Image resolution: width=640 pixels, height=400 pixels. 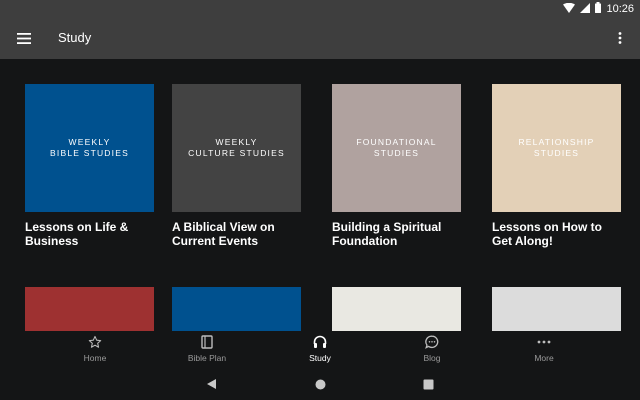 I want to click on card-tile: WEEKLY CULTURE STUDIES, so click(x=236, y=148).